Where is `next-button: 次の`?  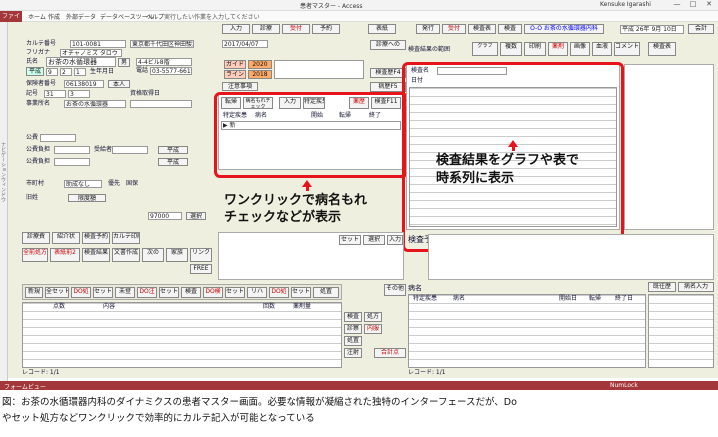 next-button: 次の is located at coordinates (153, 255).